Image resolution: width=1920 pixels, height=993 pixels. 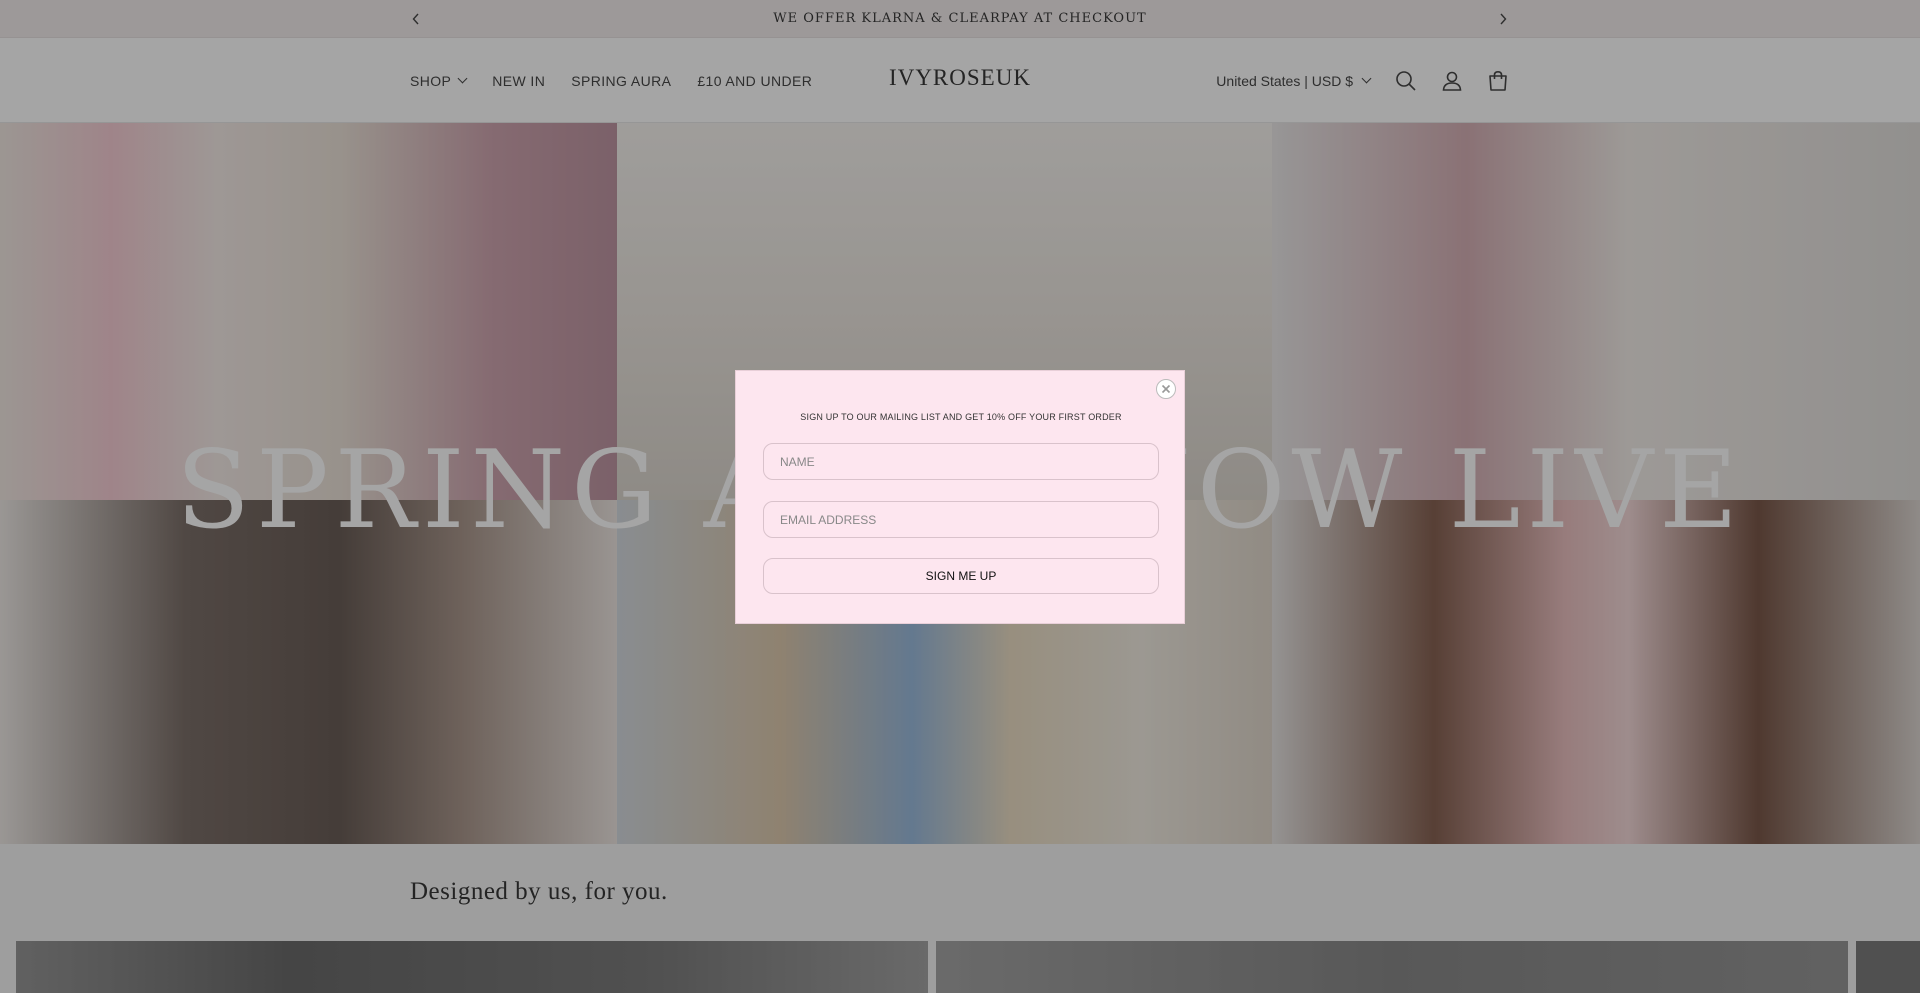 What do you see at coordinates (961, 576) in the screenshot?
I see `sign-up-button: SIGN ME UP` at bounding box center [961, 576].